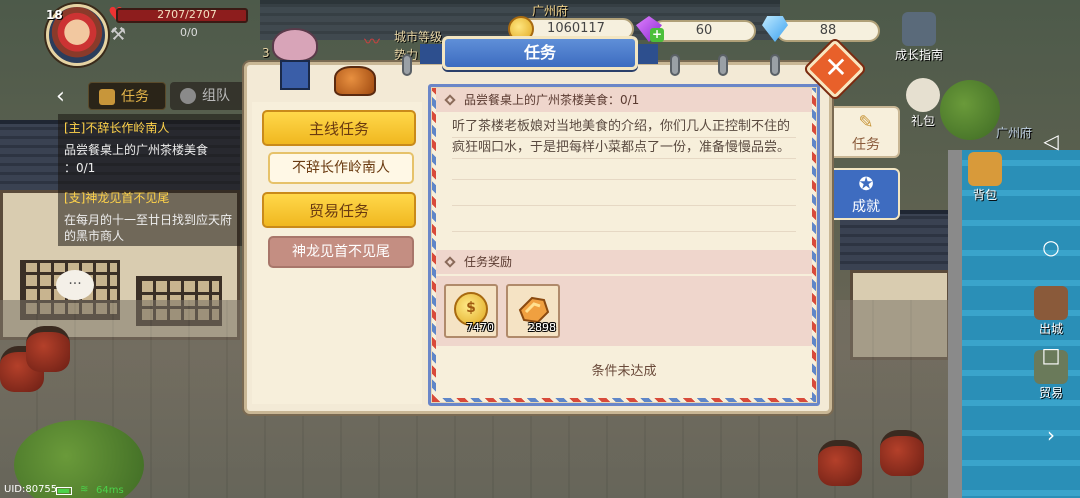 Image resolution: width=1080 pixels, height=498 pixels. I want to click on exit-city-button: 出城, so click(1051, 311).